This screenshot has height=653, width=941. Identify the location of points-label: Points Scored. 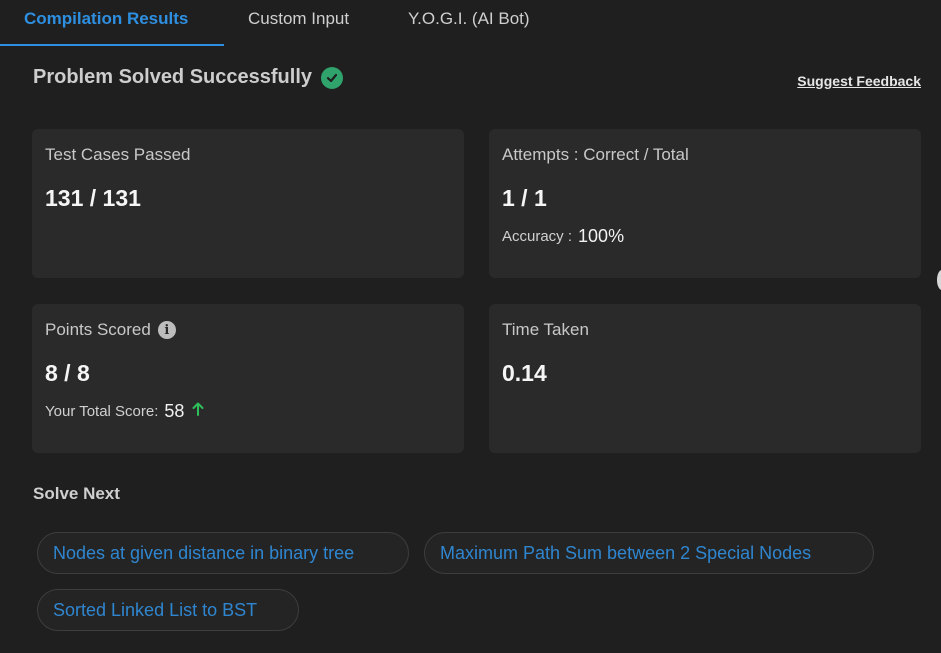
(98, 329).